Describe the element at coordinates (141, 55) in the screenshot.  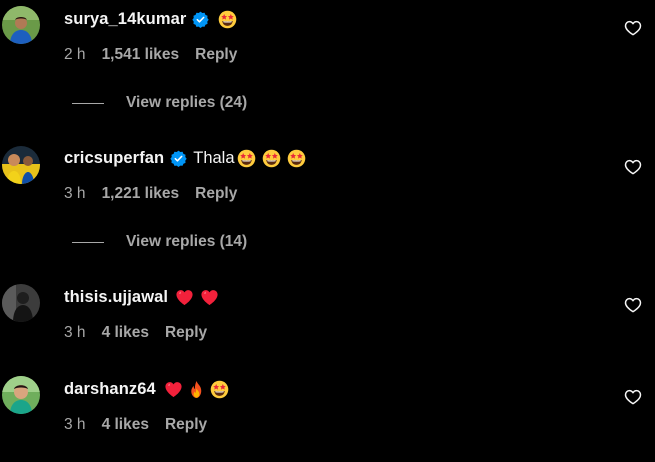
I see `likes-count: 1,541 likes` at that location.